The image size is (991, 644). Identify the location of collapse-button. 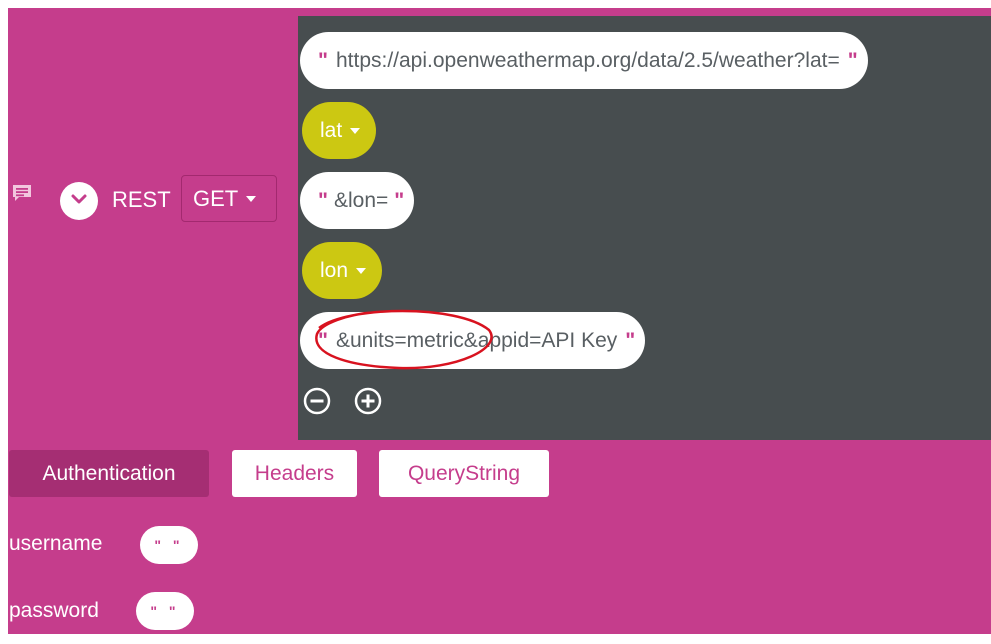
(79, 201).